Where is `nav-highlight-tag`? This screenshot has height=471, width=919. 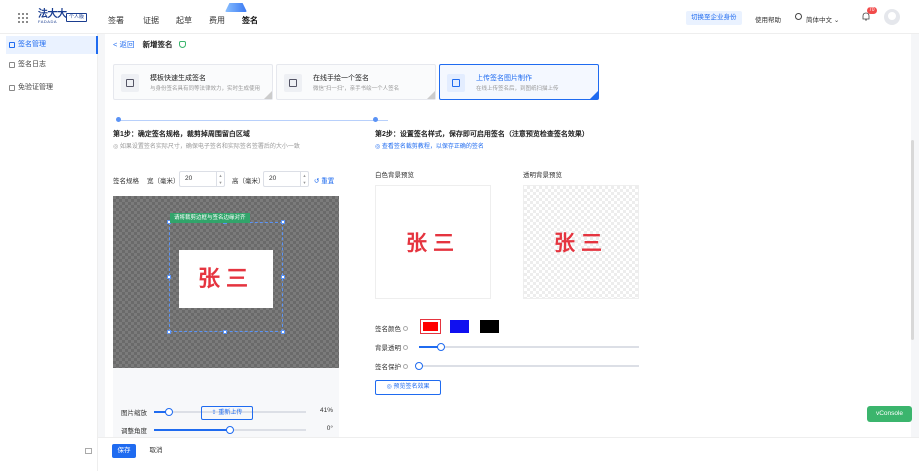 nav-highlight-tag is located at coordinates (236, 7).